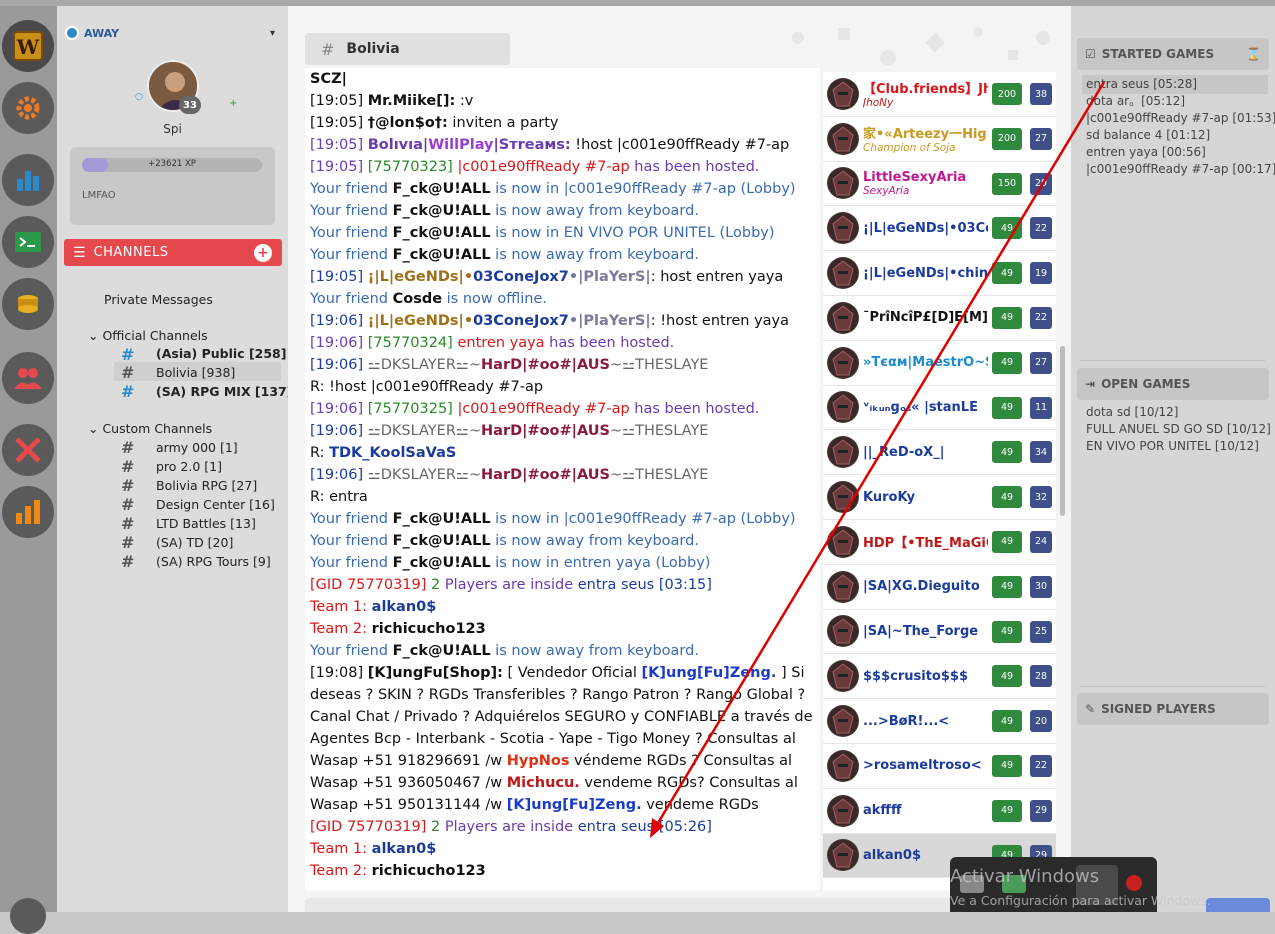 This screenshot has height=934, width=1275. What do you see at coordinates (1180, 169) in the screenshot?
I see `started-game-item: |c001e90ffReady #7-ap [00:17]` at bounding box center [1180, 169].